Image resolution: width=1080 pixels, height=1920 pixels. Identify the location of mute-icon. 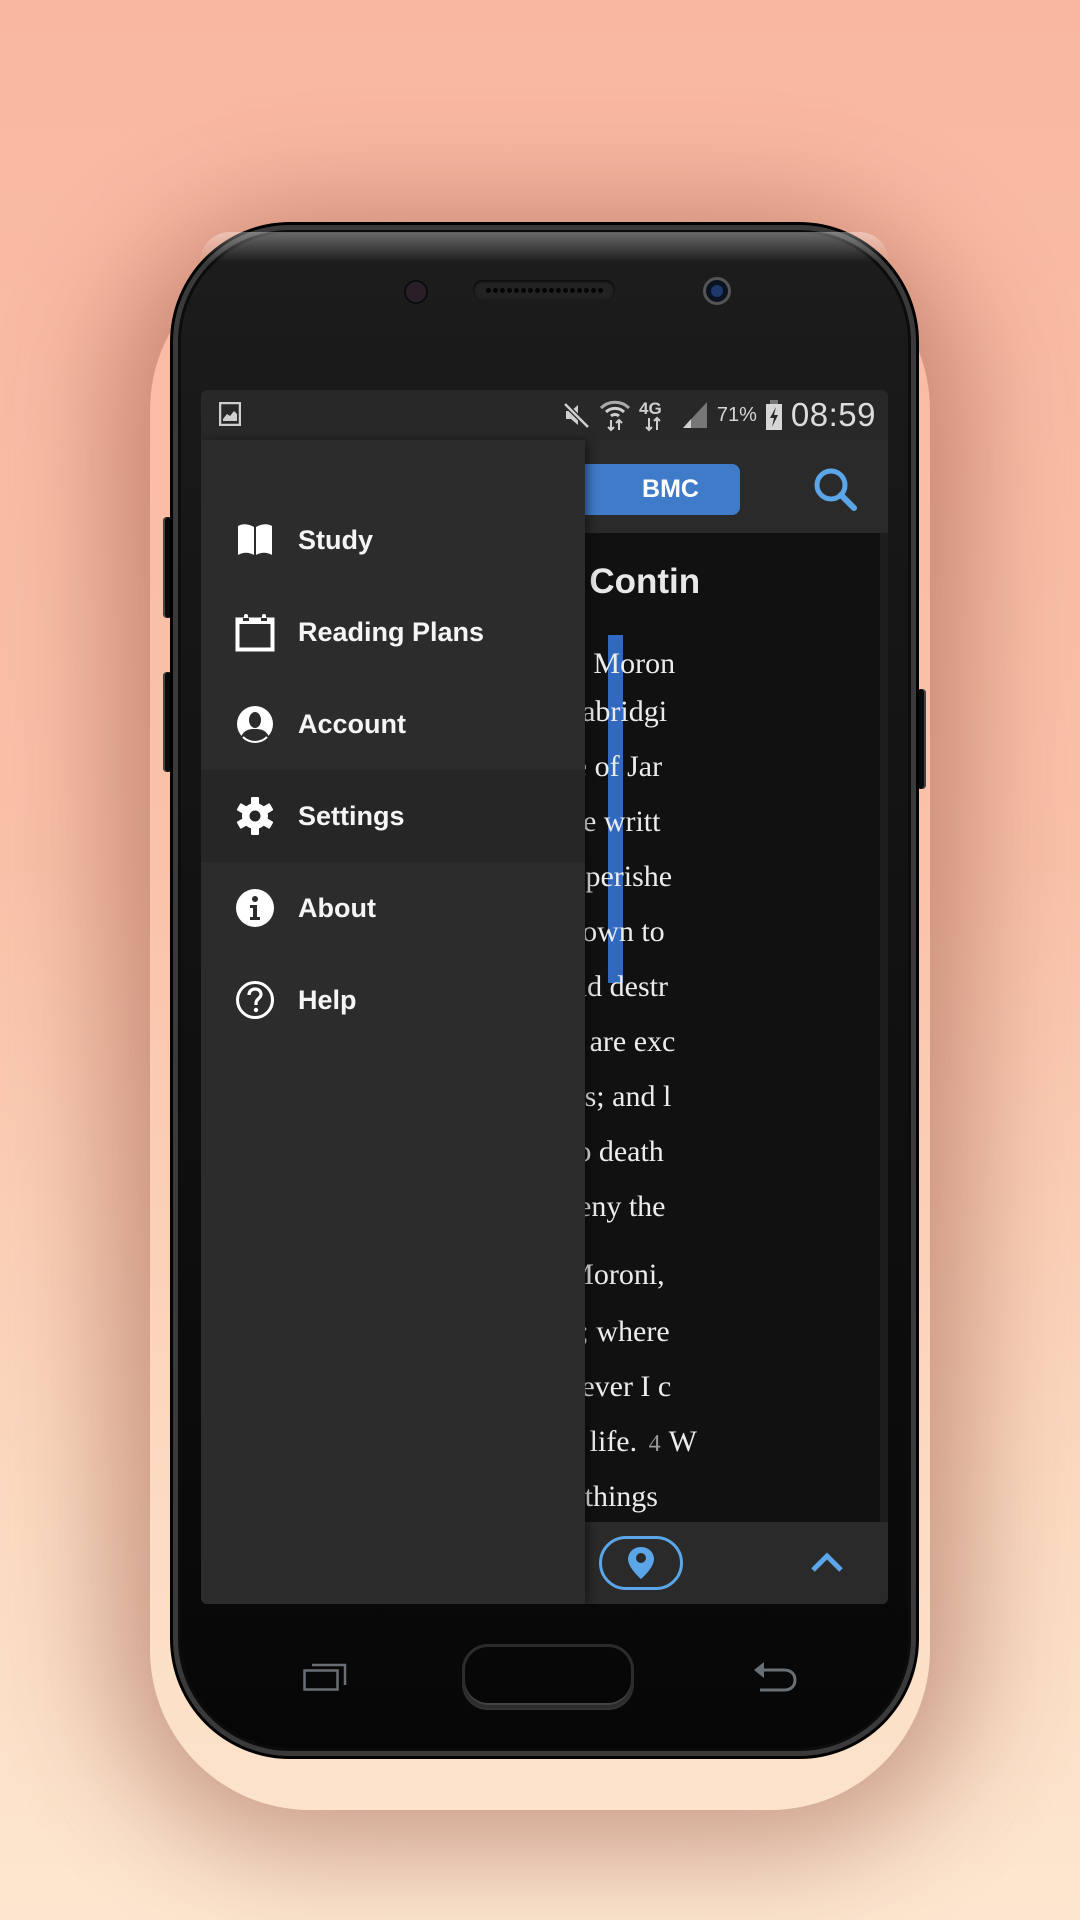
(576, 415).